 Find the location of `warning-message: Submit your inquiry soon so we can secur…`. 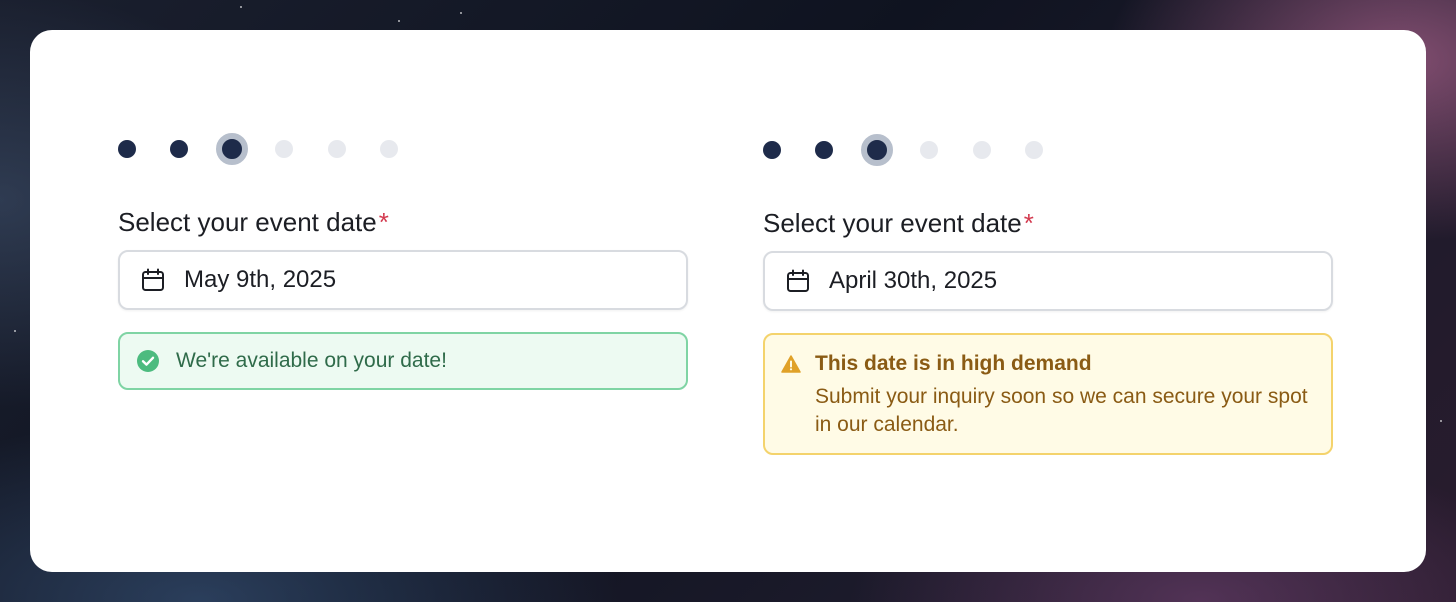

warning-message: Submit your inquiry soon so we can secur… is located at coordinates (1061, 410).